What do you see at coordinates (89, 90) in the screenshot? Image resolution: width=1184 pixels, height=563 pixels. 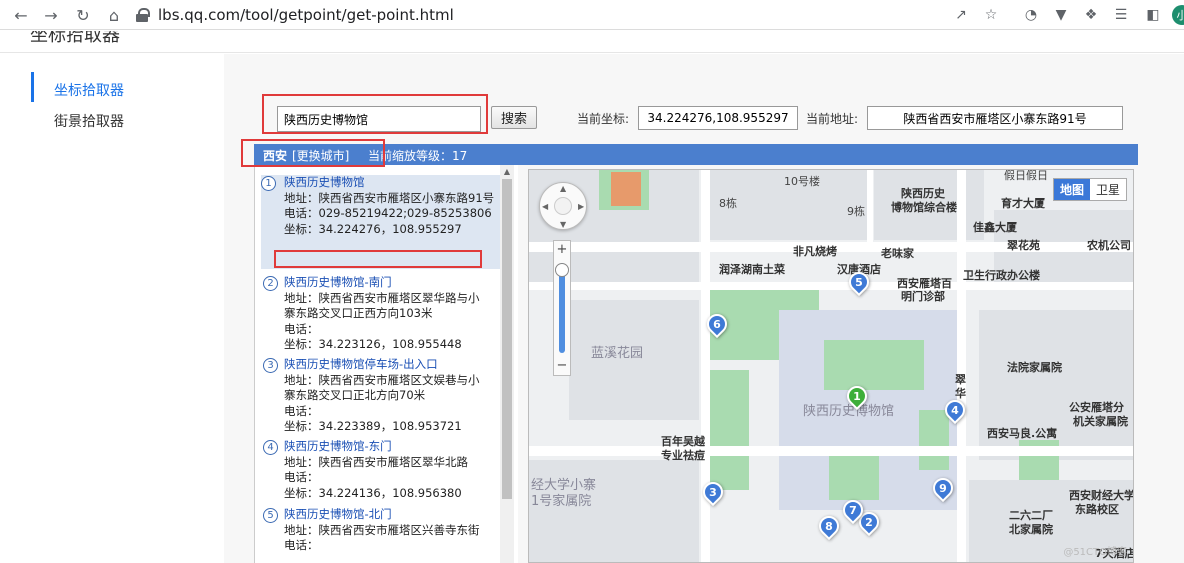 I see `nav-item-coordinate-picker: 坐标拾取器` at bounding box center [89, 90].